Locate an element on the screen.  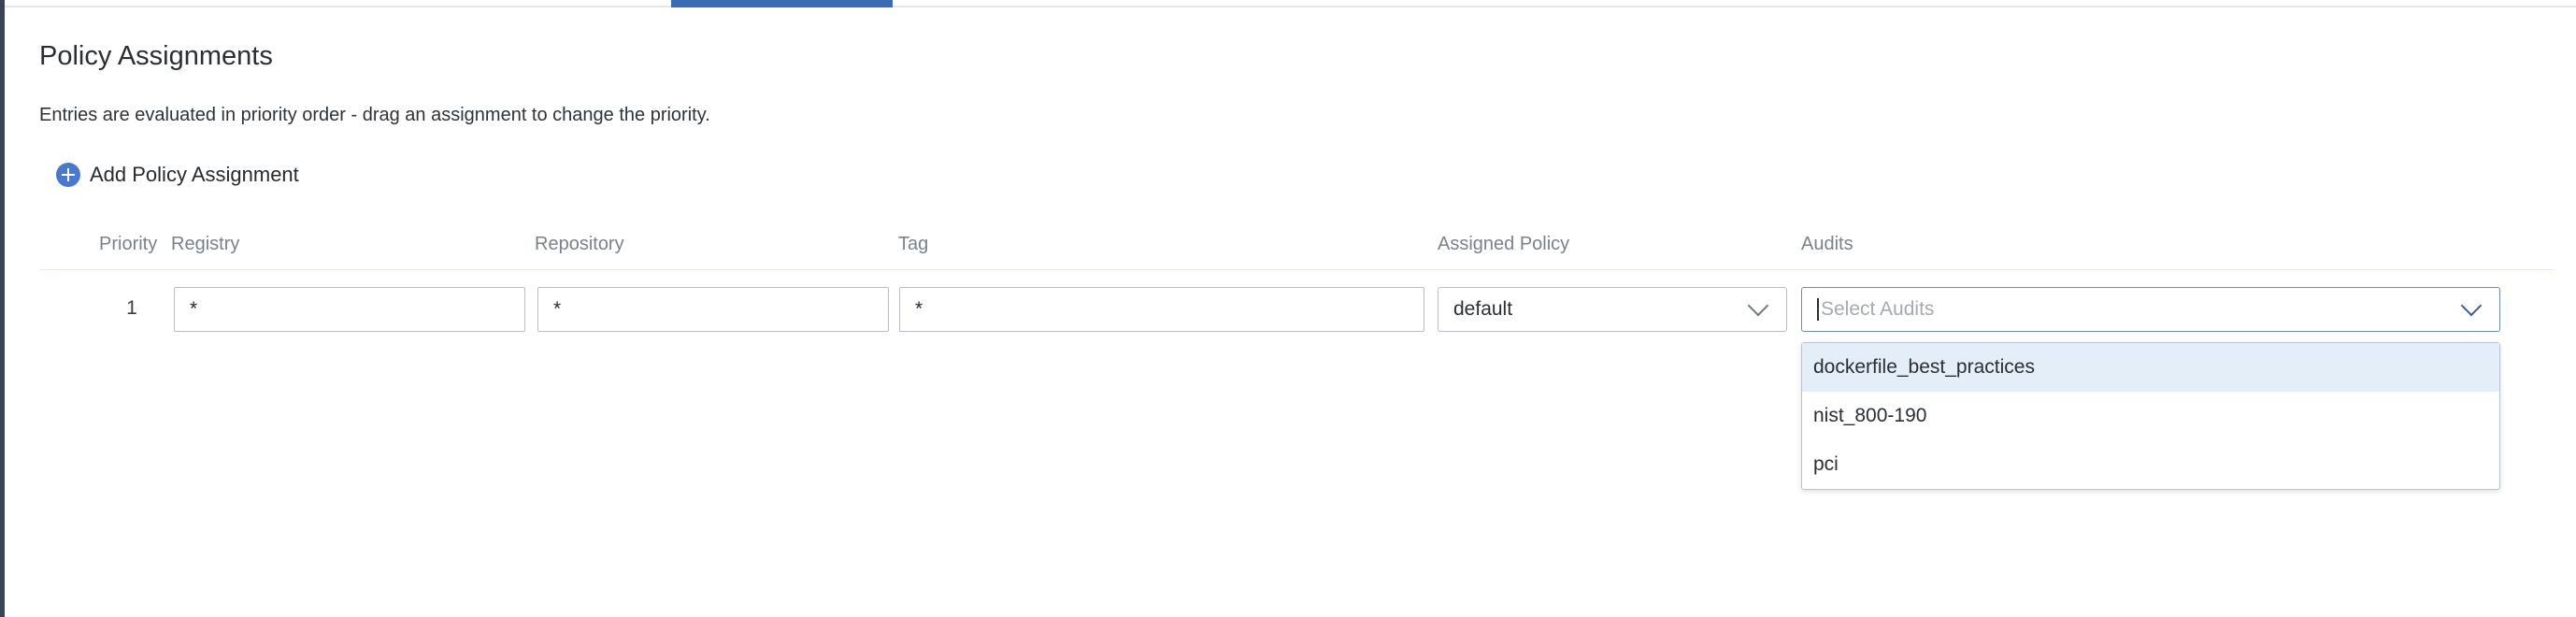
column-header-repository: Repository is located at coordinates (579, 244).